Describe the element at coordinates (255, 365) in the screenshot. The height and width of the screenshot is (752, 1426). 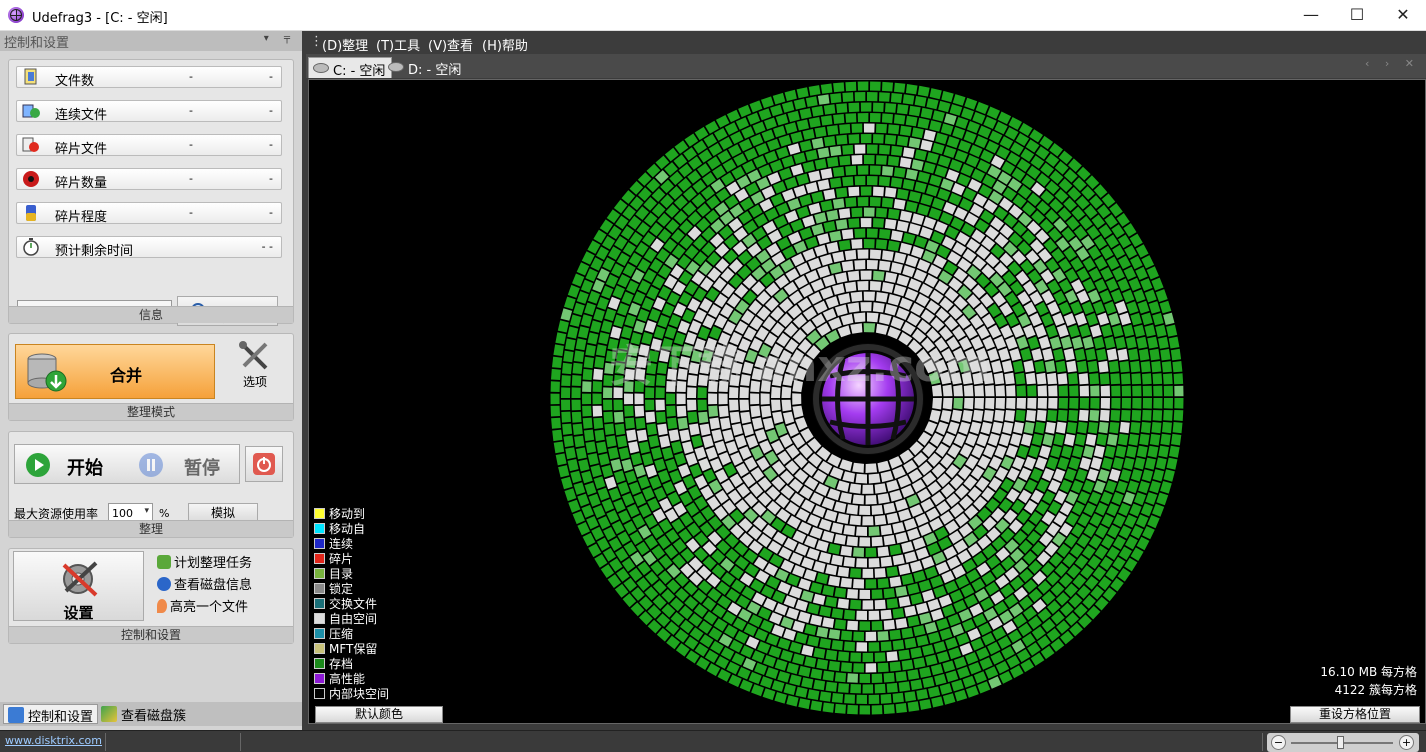
I see `options-button: 选项` at that location.